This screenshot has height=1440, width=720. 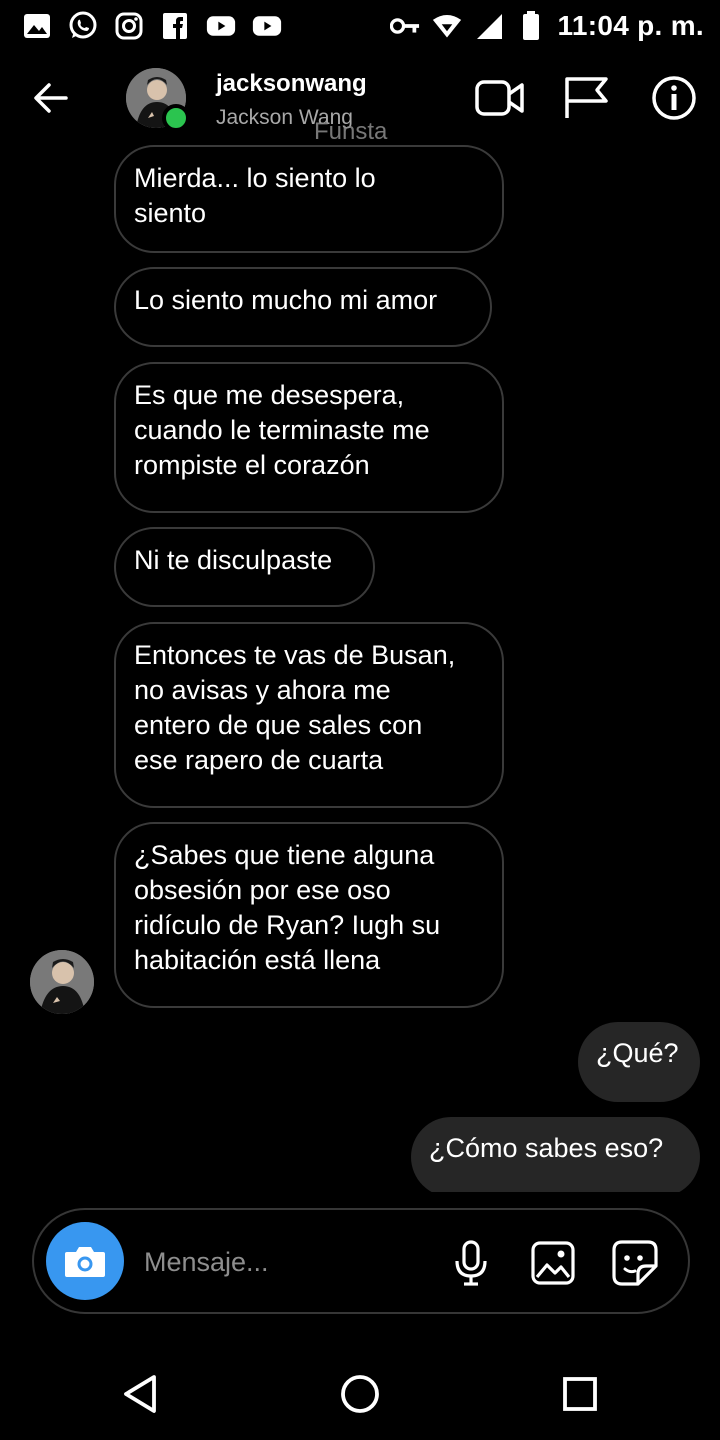 What do you see at coordinates (269, 395) in the screenshot?
I see `message-line: Es que me desespera,` at bounding box center [269, 395].